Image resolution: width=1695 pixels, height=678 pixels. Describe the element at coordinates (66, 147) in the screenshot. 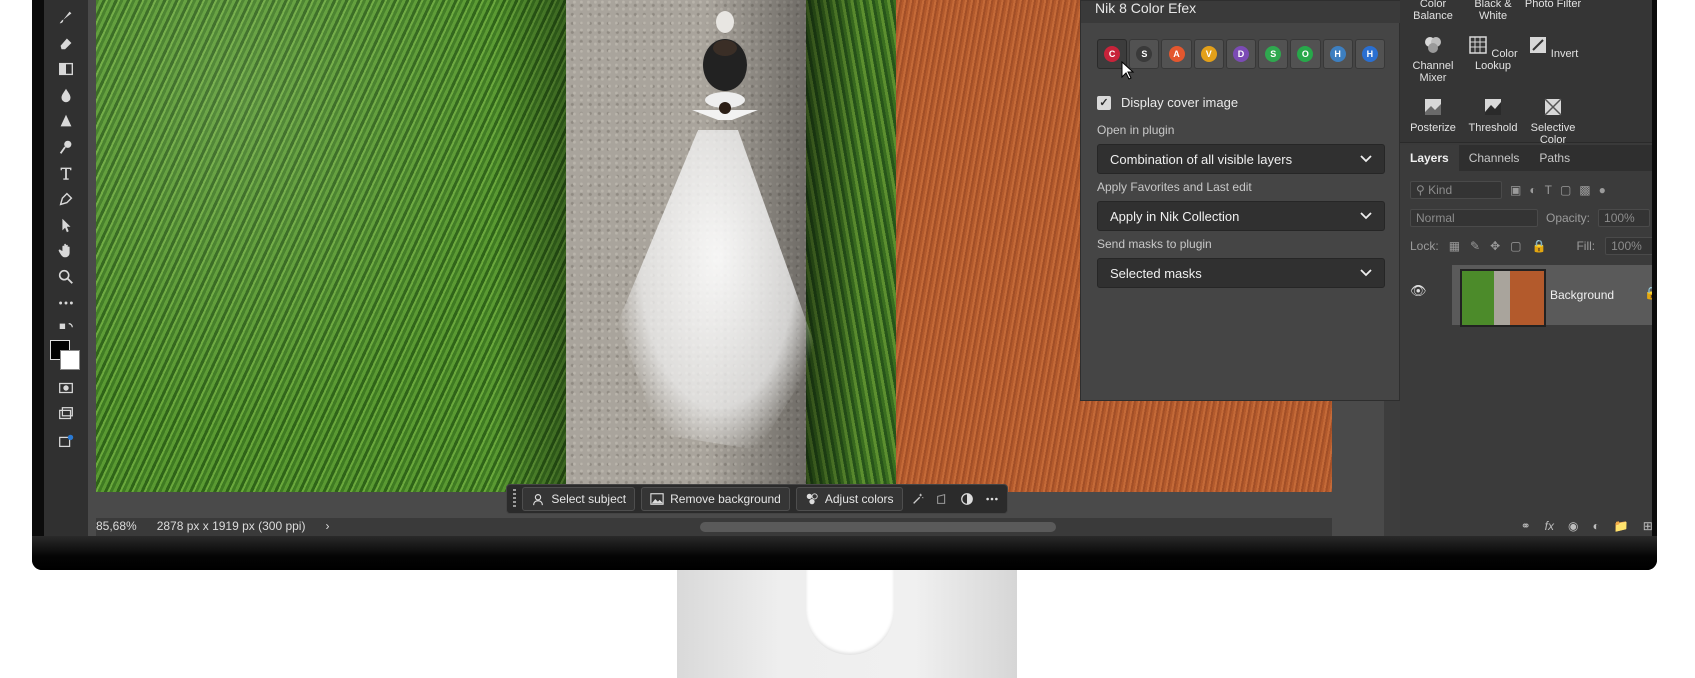

I see `dodge-icon` at that location.